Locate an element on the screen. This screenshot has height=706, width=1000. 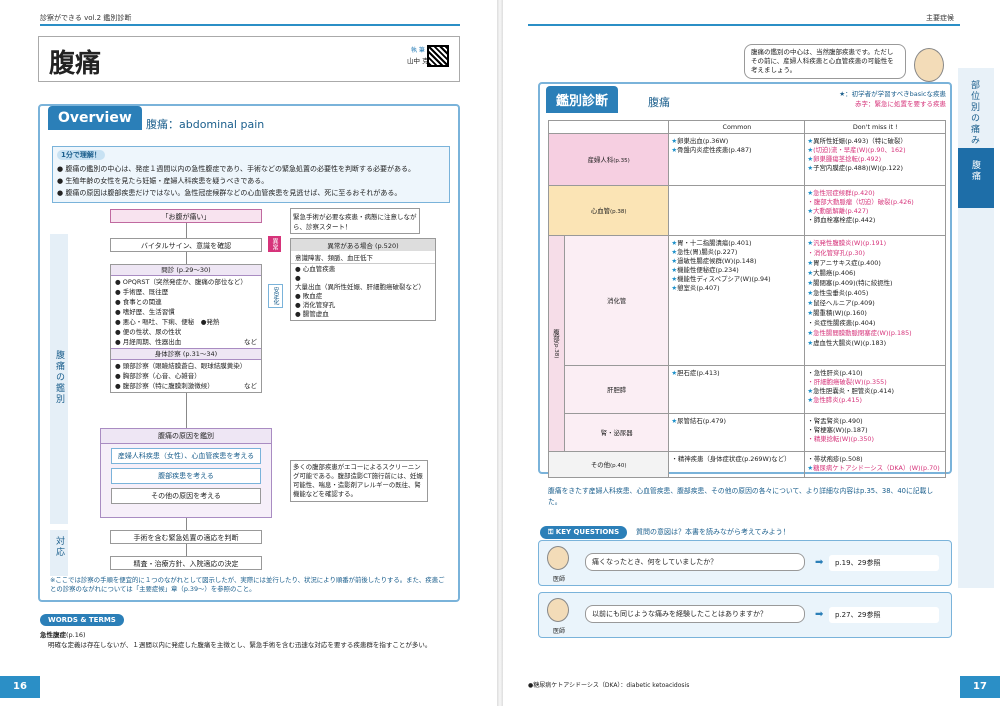
kanbetsu-label: 鑑別診断 is located at coordinates (582, 99).